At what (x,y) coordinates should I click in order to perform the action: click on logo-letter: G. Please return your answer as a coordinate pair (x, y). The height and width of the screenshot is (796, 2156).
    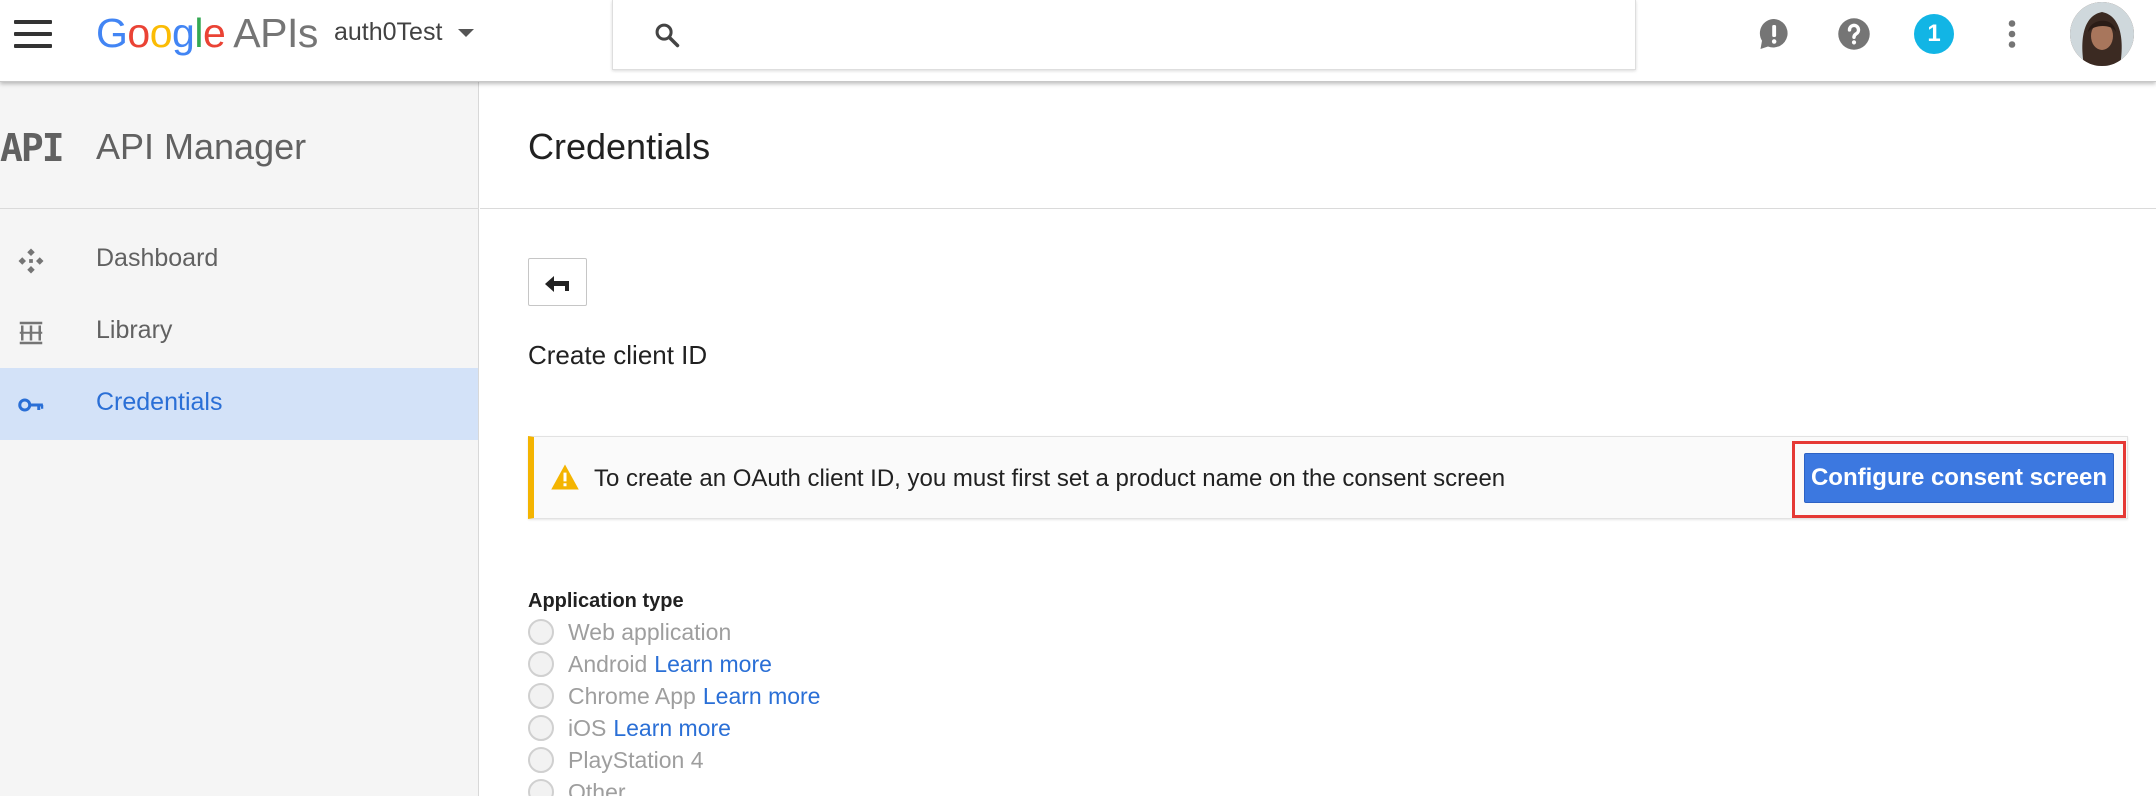
    Looking at the image, I should click on (112, 33).